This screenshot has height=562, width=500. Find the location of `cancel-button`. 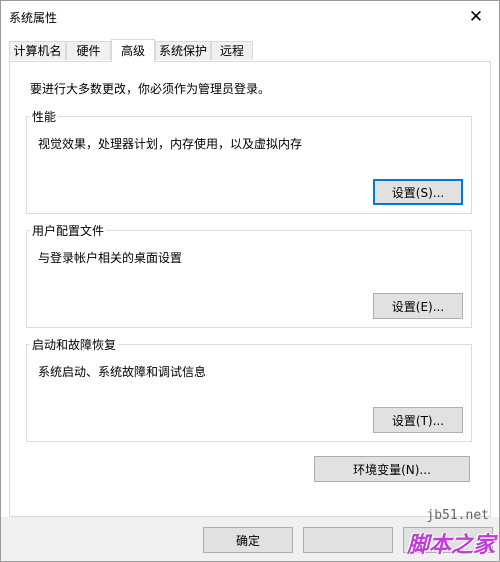

cancel-button is located at coordinates (348, 540).